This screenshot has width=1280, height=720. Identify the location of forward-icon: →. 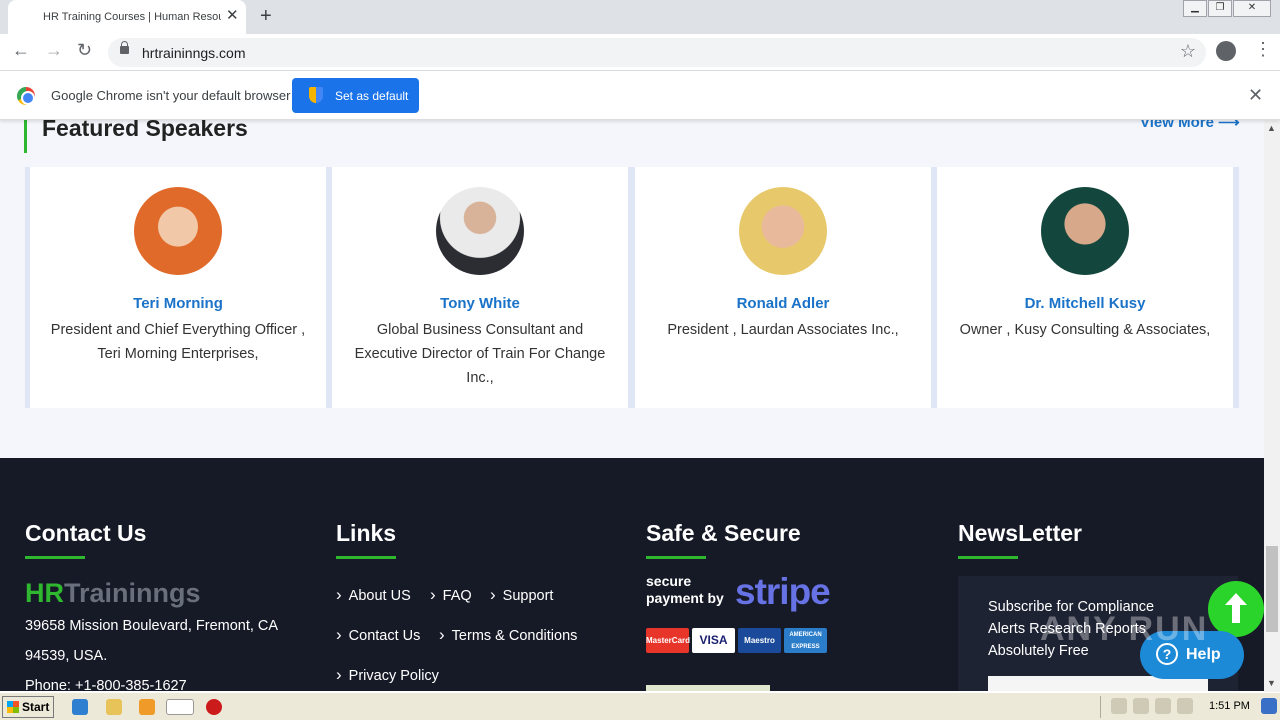
(54, 50).